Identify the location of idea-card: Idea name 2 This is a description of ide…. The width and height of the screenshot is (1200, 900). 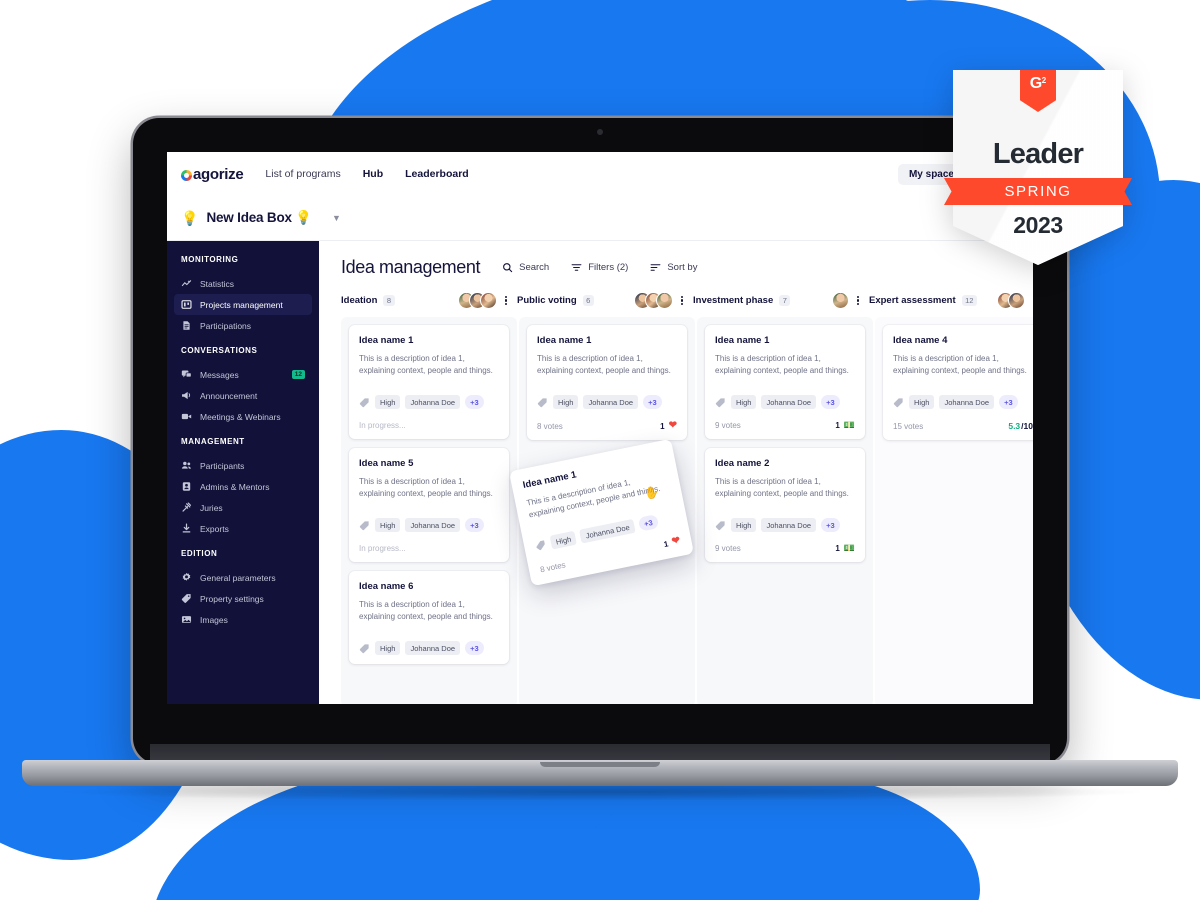
(785, 505).